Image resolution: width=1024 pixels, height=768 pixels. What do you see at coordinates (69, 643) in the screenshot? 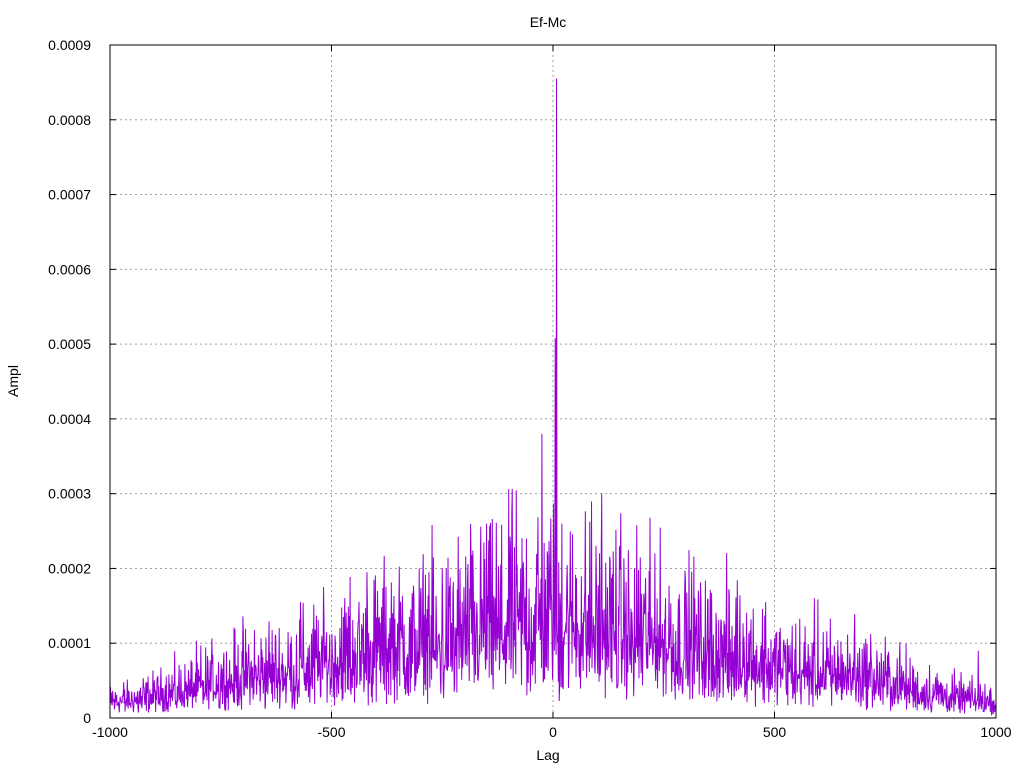
I see `y-tick-label: 0.0001` at bounding box center [69, 643].